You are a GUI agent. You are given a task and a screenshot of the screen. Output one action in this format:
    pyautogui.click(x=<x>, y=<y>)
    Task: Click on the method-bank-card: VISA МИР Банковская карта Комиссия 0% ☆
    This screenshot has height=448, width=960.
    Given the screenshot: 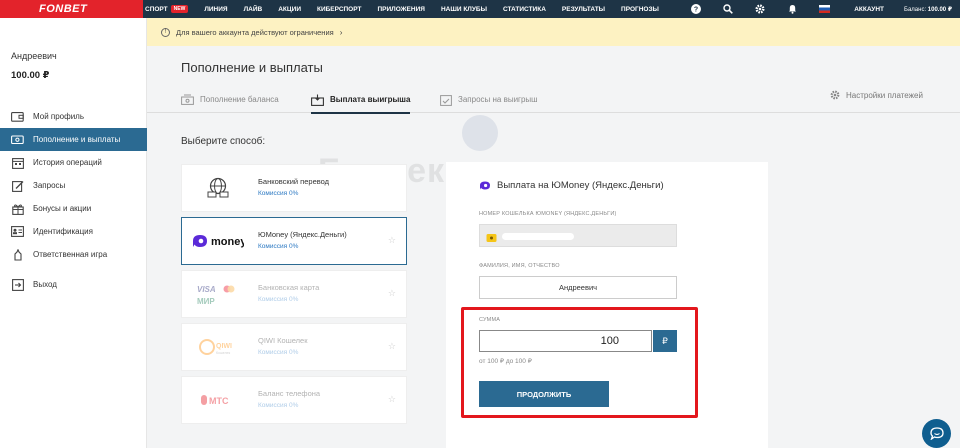 What is the action you would take?
    pyautogui.click(x=294, y=294)
    